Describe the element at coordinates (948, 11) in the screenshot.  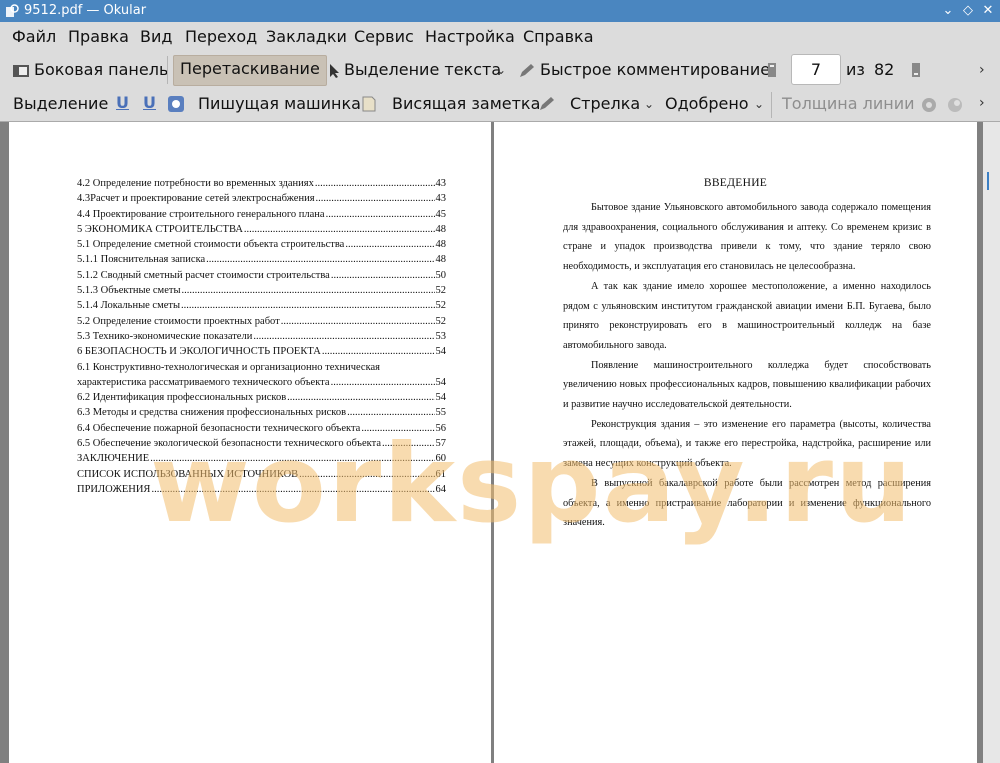
I see `minimize-icon: ⌄` at that location.